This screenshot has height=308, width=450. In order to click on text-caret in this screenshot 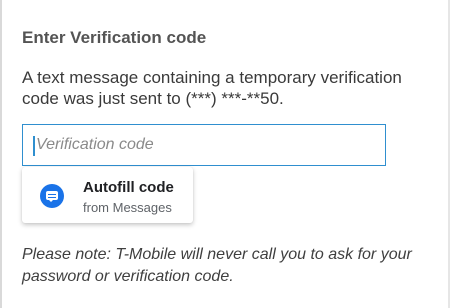, I will do `click(34, 146)`.